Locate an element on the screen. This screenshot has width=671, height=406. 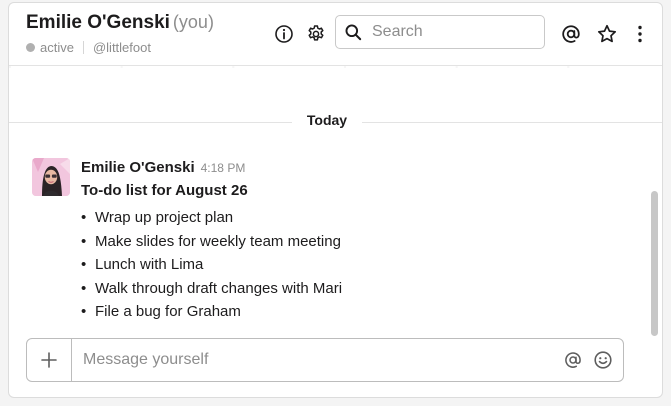
more-vertical-icon is located at coordinates (640, 34).